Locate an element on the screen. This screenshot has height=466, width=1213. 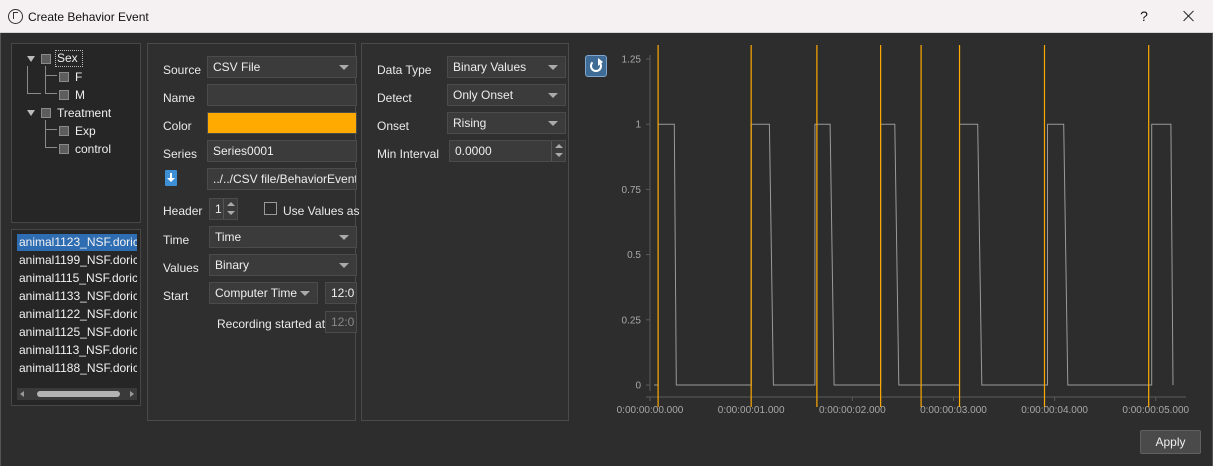
scroll-left-icon is located at coordinates (22, 394).